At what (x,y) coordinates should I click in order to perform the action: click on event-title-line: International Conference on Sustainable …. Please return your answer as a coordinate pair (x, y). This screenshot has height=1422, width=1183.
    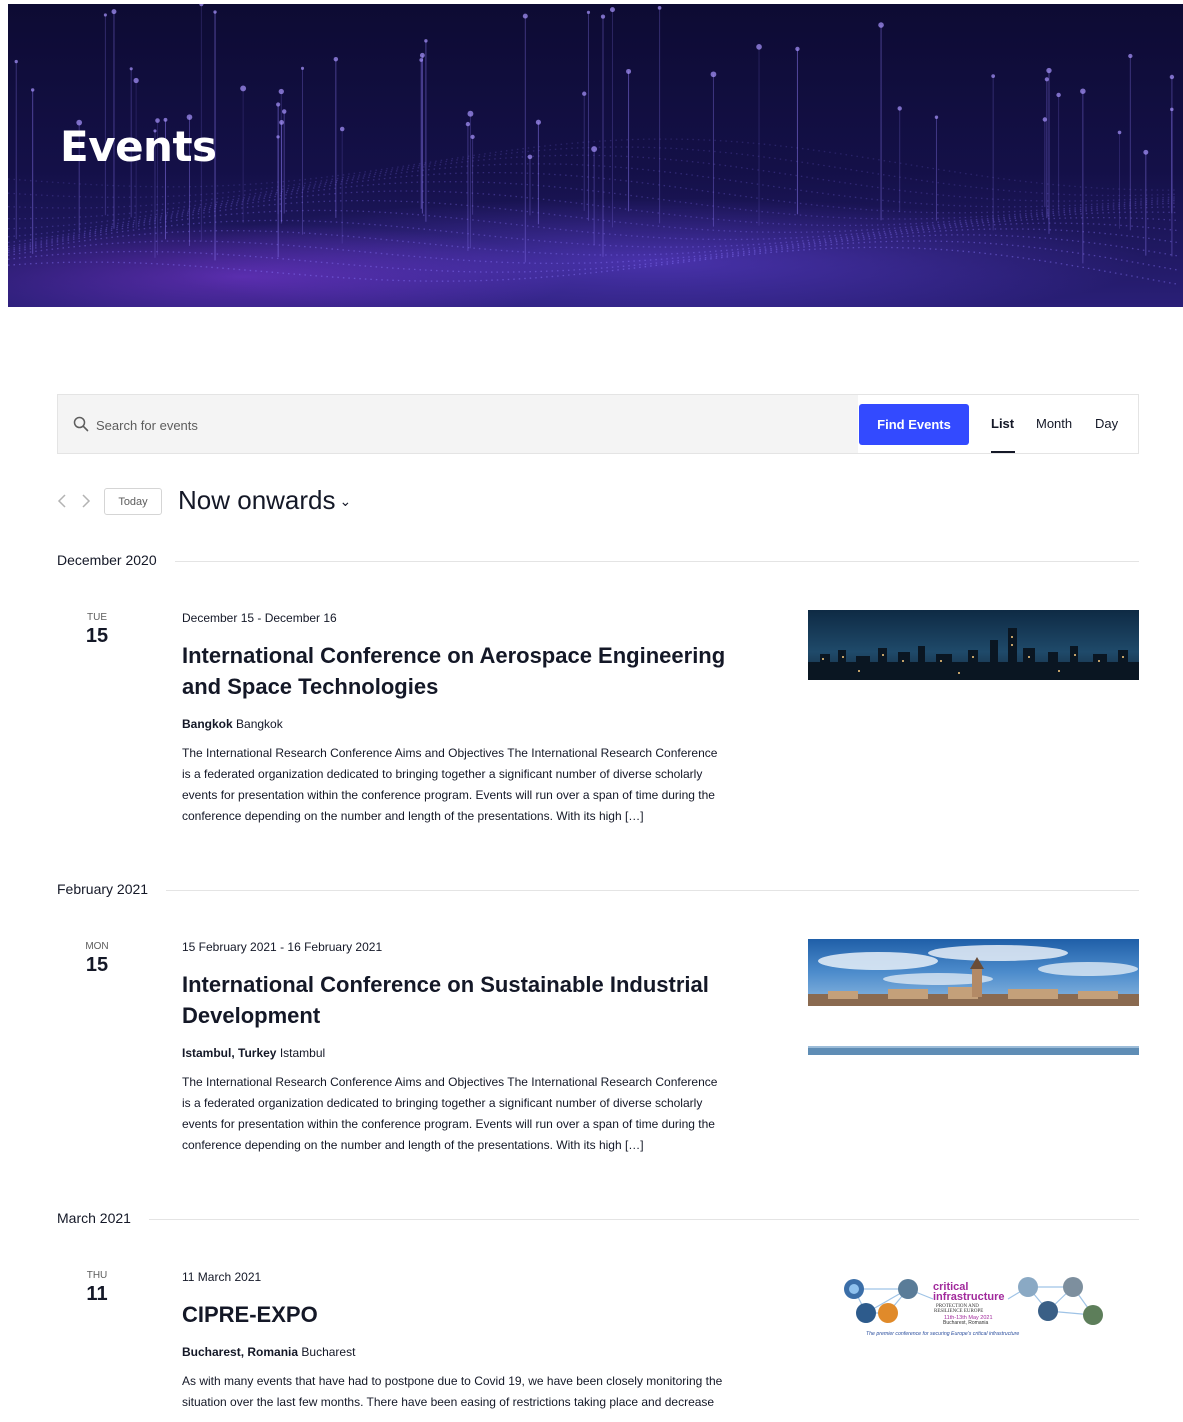
    Looking at the image, I should click on (445, 984).